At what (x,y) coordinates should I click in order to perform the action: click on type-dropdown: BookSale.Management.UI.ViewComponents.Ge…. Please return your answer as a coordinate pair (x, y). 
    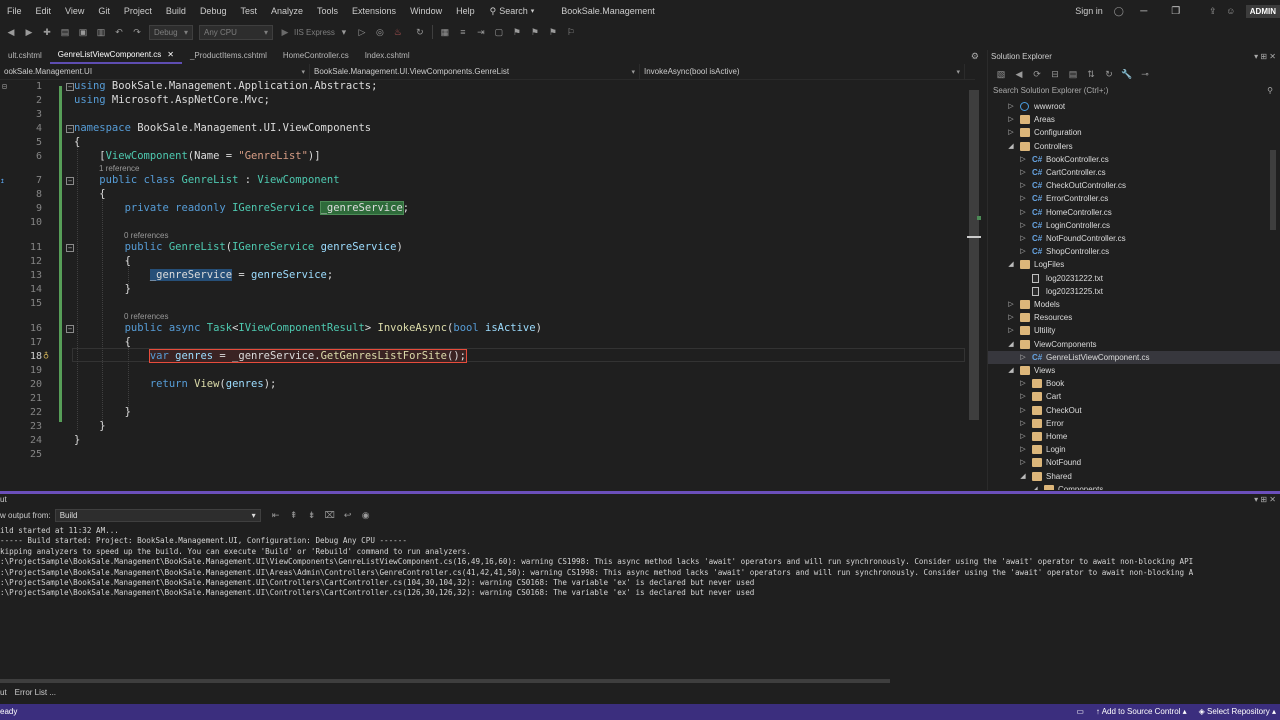
    Looking at the image, I should click on (475, 71).